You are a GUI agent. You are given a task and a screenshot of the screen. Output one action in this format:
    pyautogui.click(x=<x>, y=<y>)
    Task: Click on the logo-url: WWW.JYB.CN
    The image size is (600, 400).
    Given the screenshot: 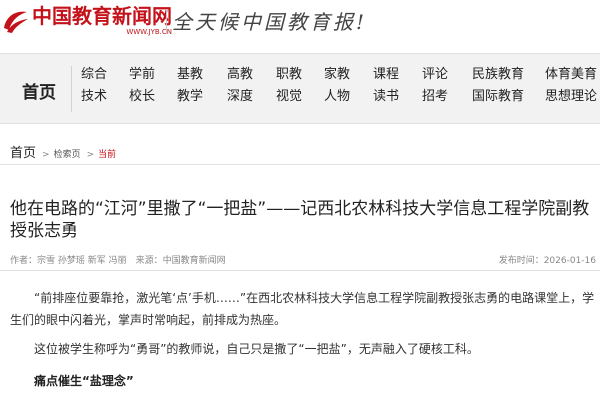 What is the action you would take?
    pyautogui.click(x=149, y=32)
    